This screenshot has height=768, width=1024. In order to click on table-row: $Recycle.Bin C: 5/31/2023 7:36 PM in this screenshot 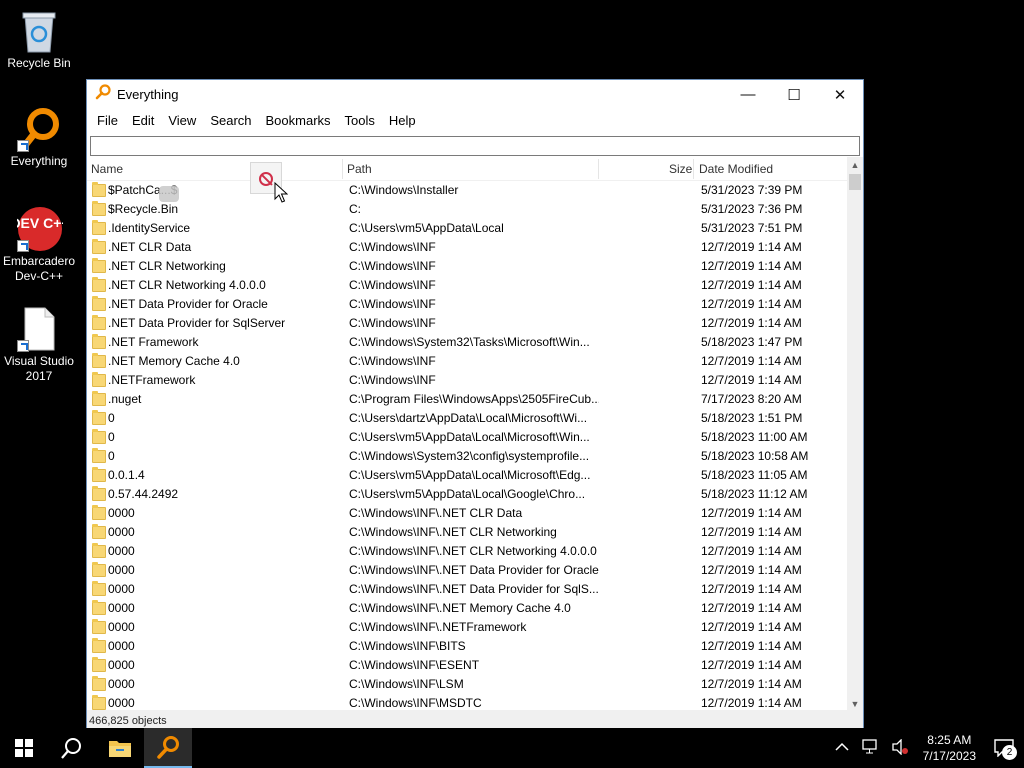, I will do `click(467, 209)`.